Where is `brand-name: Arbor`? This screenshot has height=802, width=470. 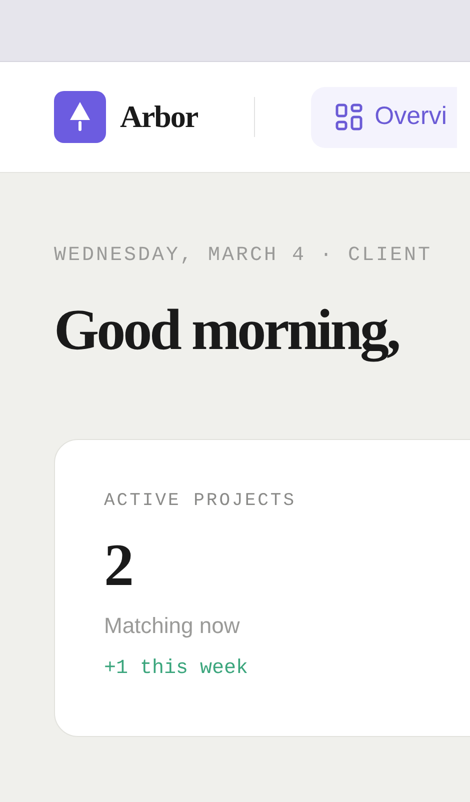 brand-name: Arbor is located at coordinates (159, 117).